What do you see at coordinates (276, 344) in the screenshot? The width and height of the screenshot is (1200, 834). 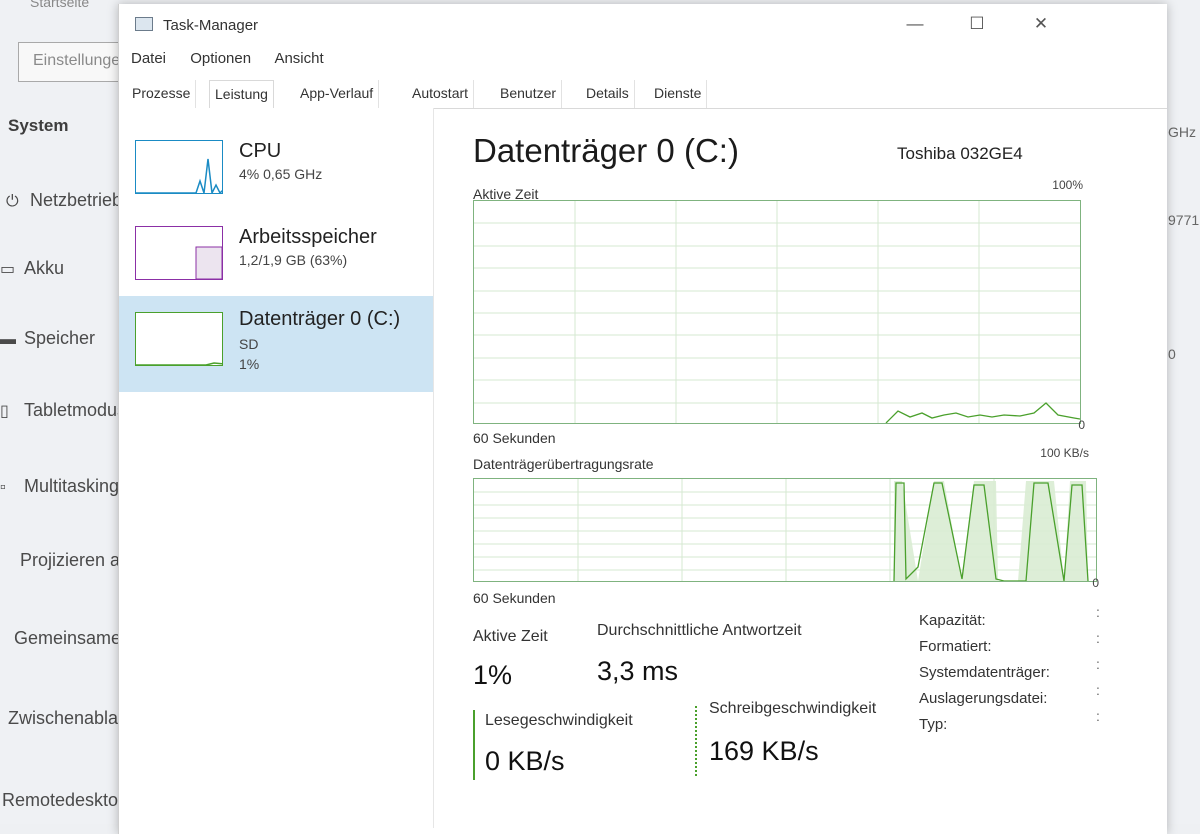 I see `resource-disk-0: Datenträger 0 (C:) SD 1%` at bounding box center [276, 344].